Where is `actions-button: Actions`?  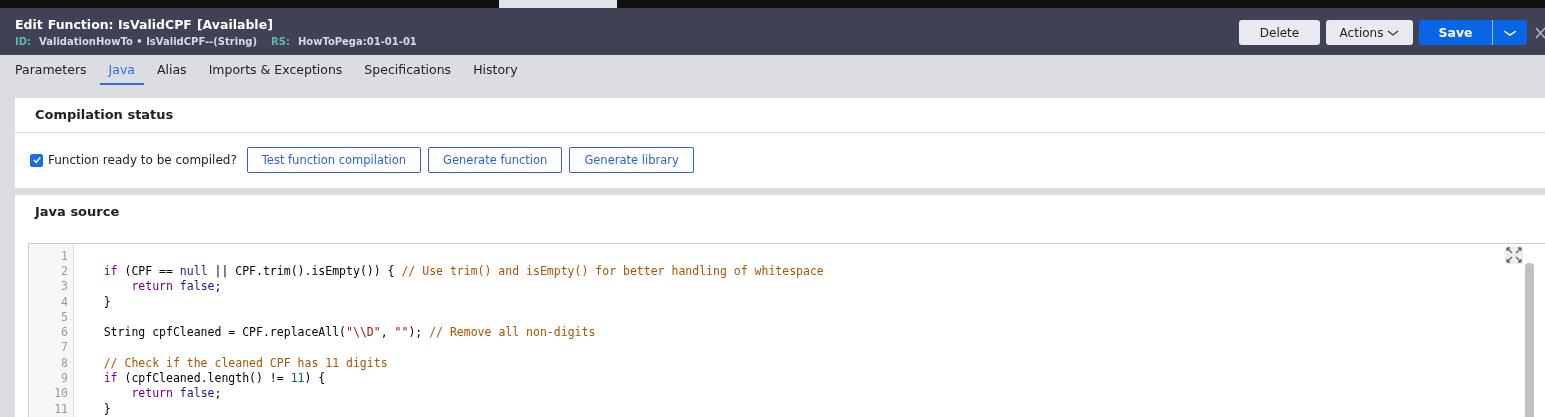 actions-button: Actions is located at coordinates (1369, 32).